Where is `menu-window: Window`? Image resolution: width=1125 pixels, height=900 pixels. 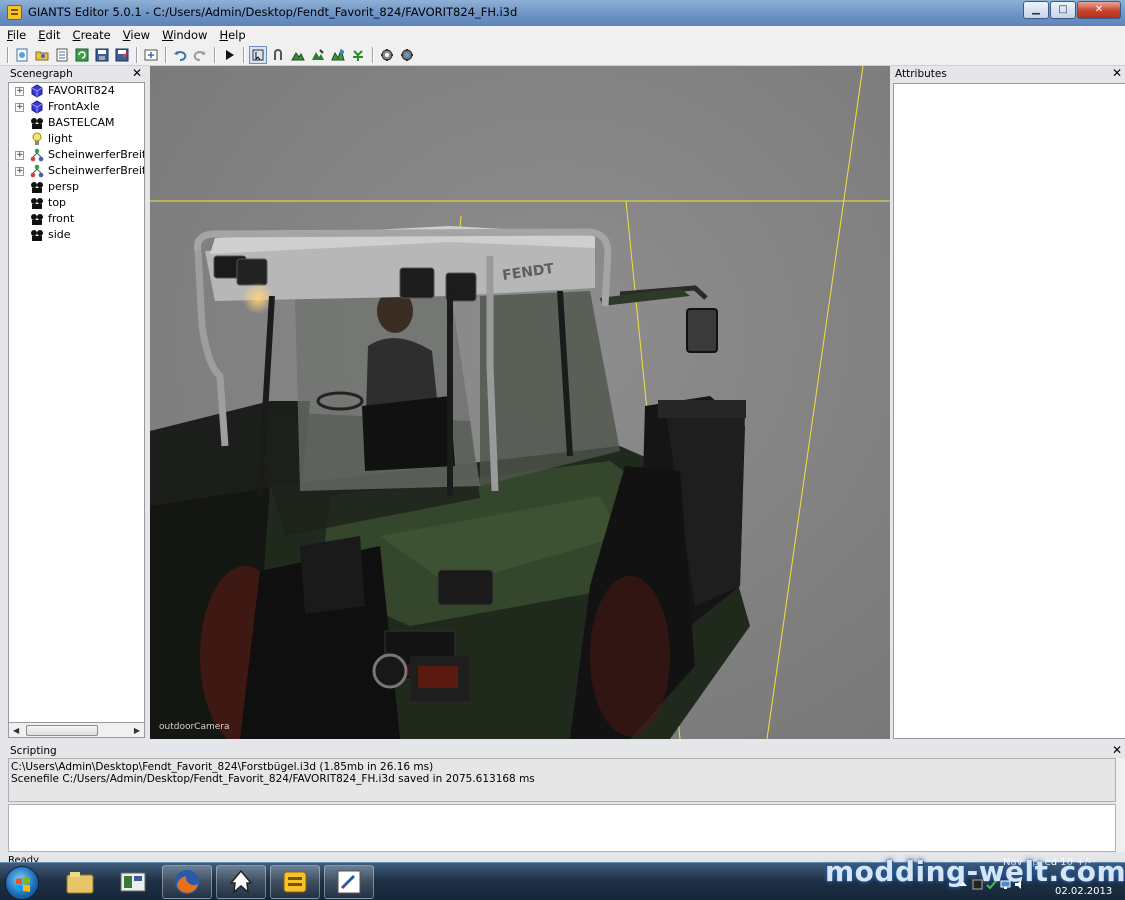 menu-window: Window is located at coordinates (184, 35).